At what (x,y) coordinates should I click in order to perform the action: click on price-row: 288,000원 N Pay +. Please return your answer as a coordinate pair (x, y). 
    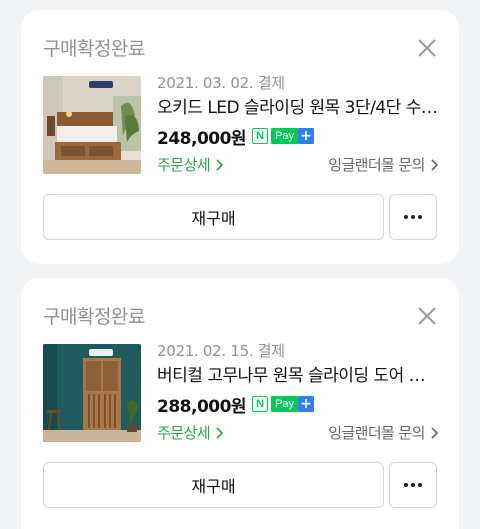
    Looking at the image, I should click on (302, 404).